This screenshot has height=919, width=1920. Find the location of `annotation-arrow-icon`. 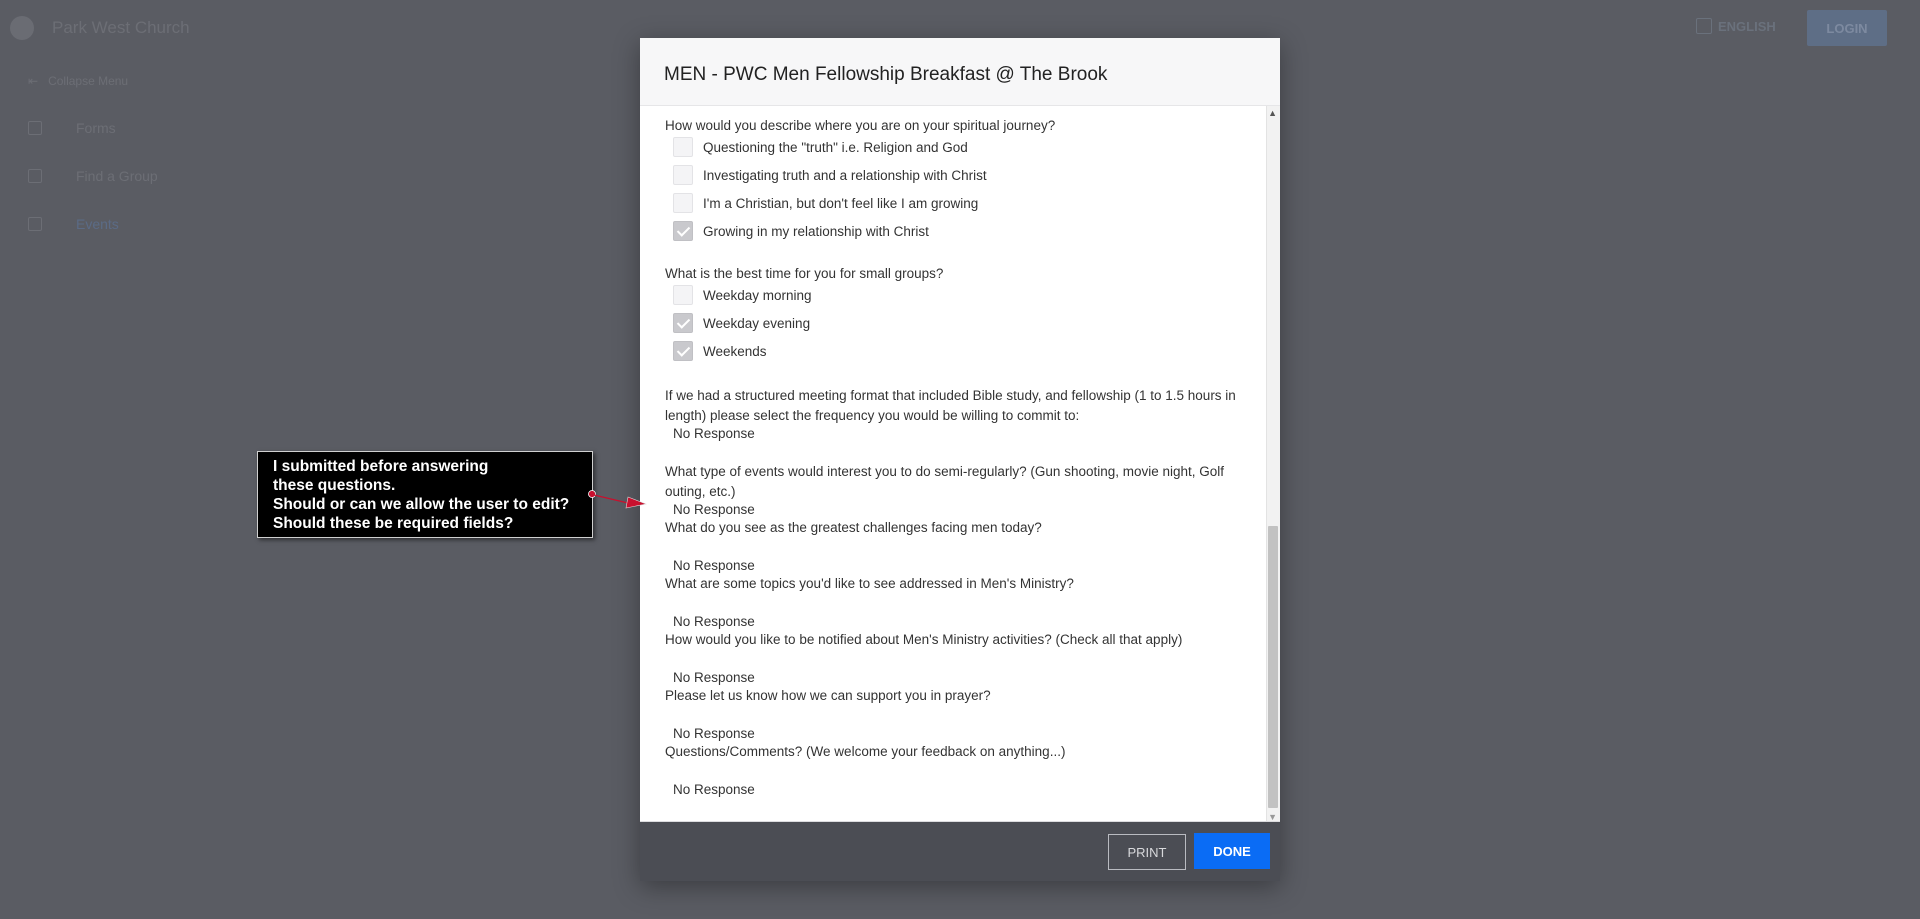

annotation-arrow-icon is located at coordinates (618, 499).